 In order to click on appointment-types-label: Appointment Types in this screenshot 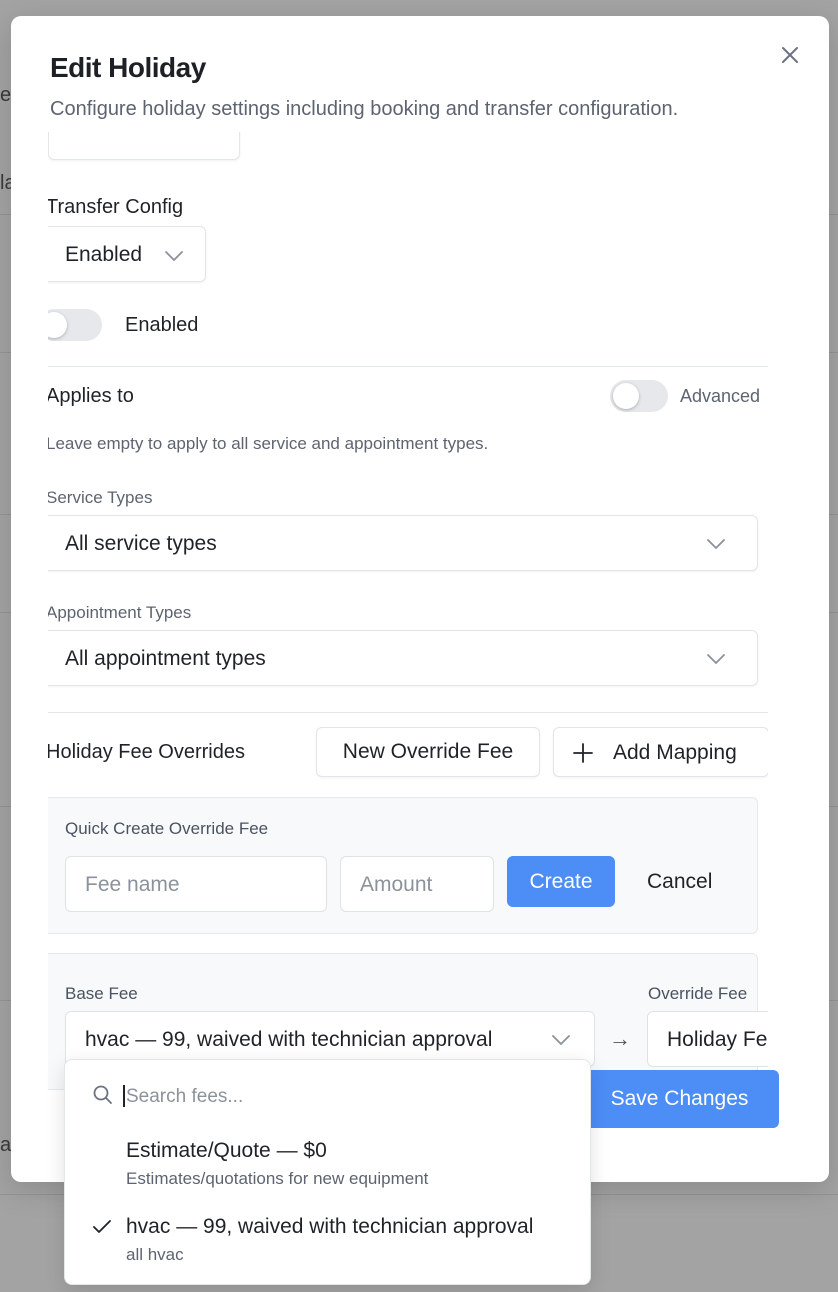, I will do `click(120, 612)`.